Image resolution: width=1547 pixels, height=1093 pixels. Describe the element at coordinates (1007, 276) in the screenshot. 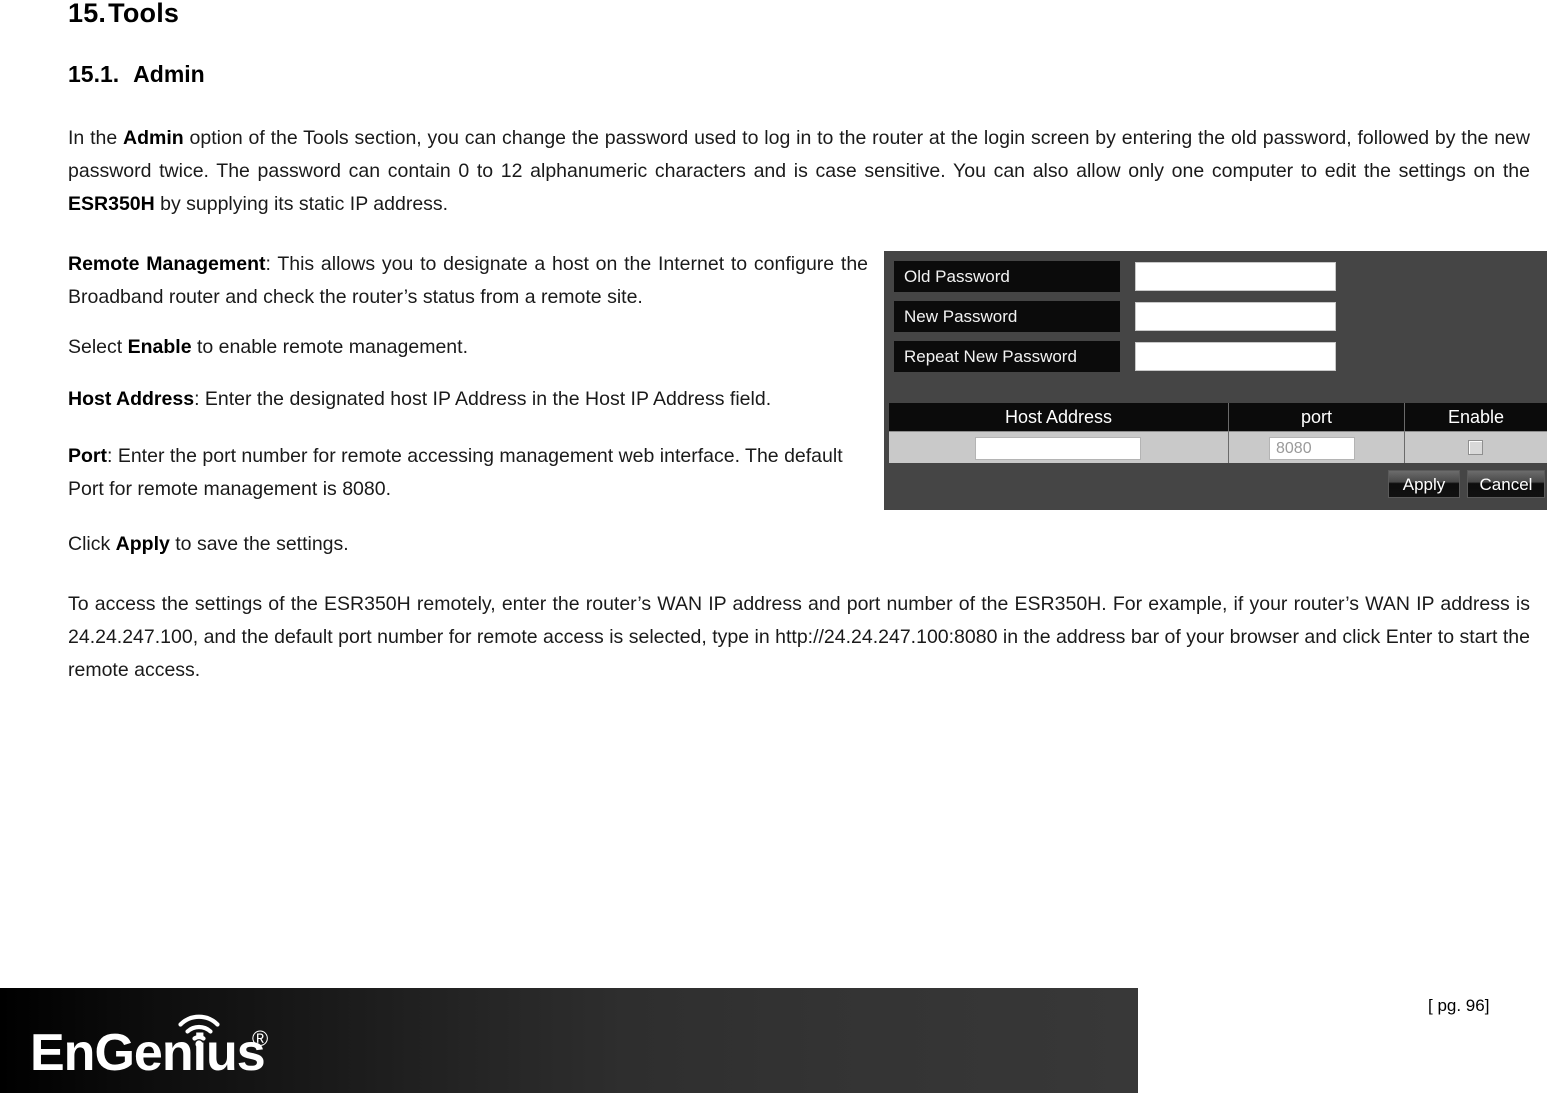

I see `old-password-label: Old Password` at that location.